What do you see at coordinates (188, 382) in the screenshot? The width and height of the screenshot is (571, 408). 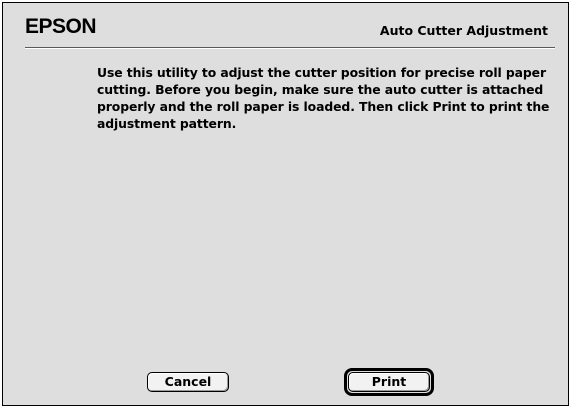 I see `cancel-button: Cancel` at bounding box center [188, 382].